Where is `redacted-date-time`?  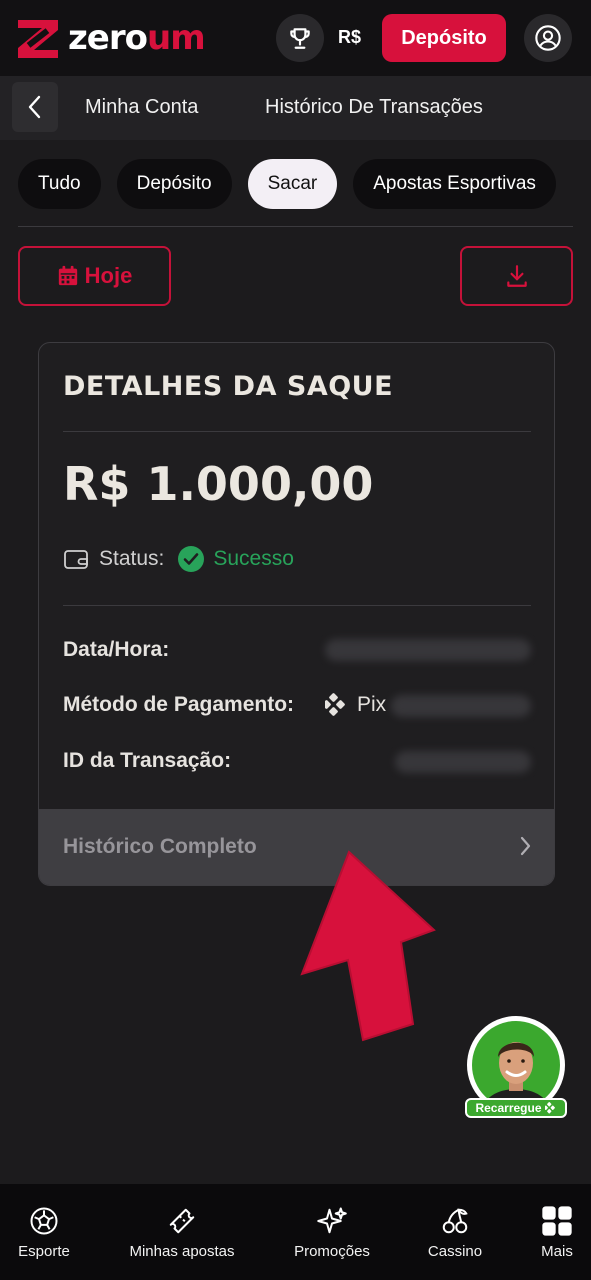 redacted-date-time is located at coordinates (428, 650).